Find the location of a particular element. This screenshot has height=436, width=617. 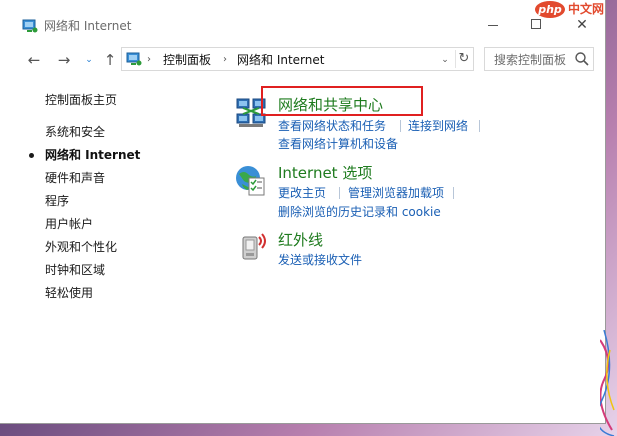

chevron-down-icon: ⌄ is located at coordinates (89, 60).